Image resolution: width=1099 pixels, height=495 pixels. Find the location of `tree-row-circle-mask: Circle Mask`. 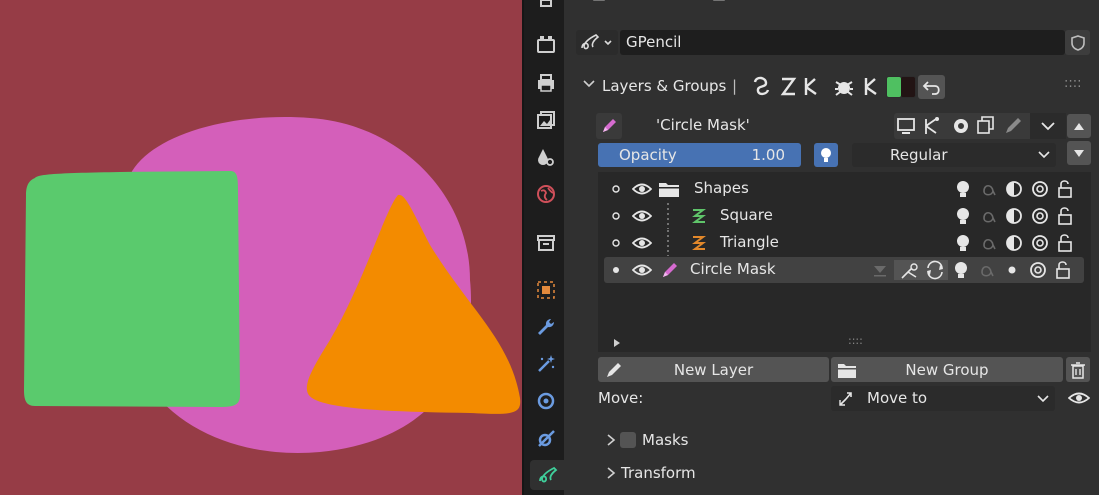

tree-row-circle-mask: Circle Mask is located at coordinates (844, 270).